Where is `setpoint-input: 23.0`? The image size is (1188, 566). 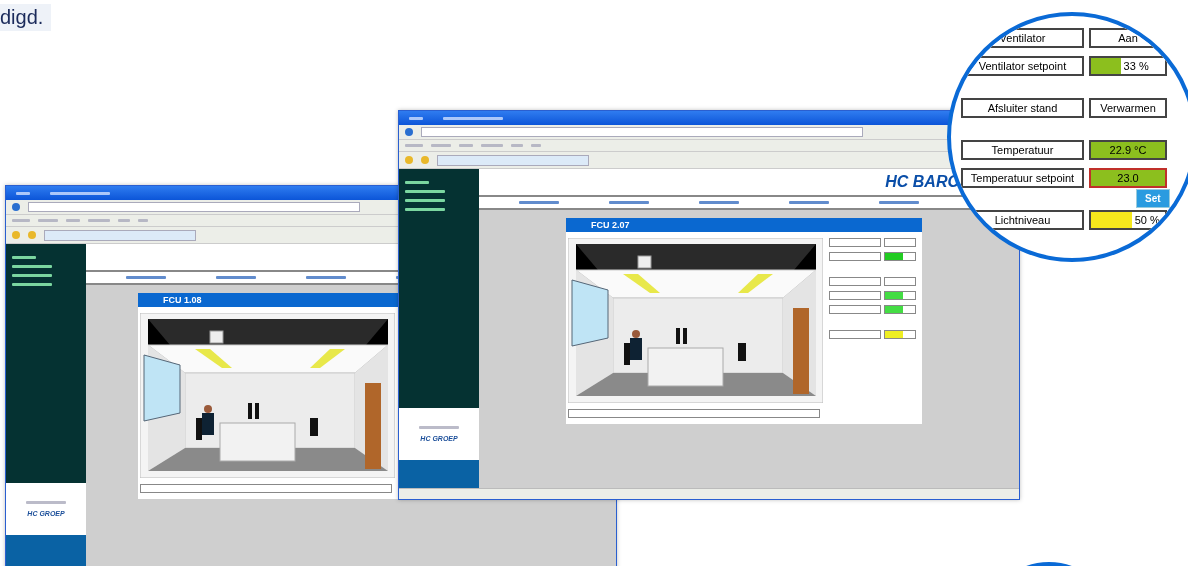
setpoint-input: 23.0 is located at coordinates (1128, 178).